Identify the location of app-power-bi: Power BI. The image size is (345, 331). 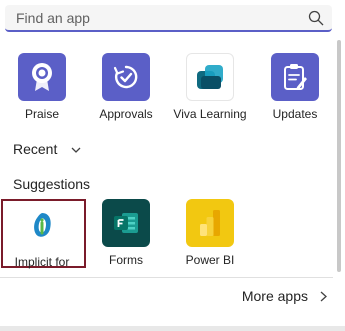
(210, 233).